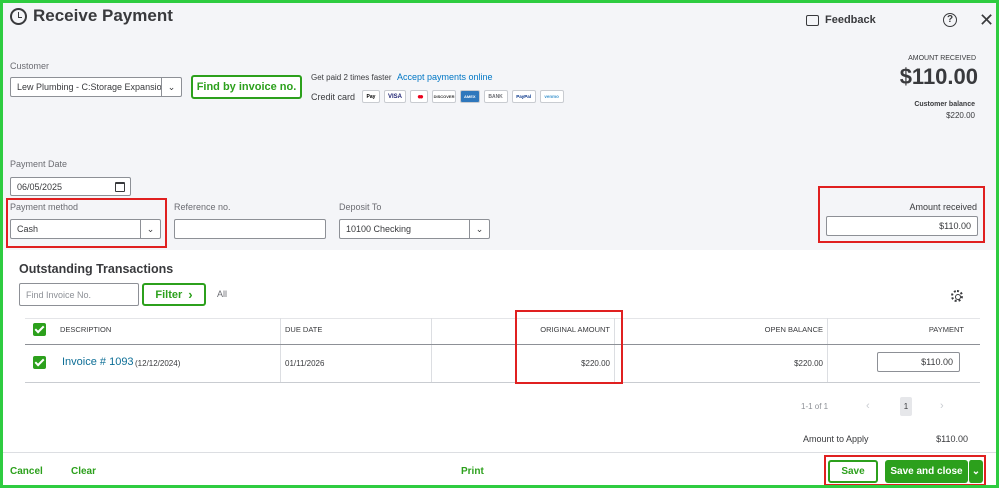  I want to click on save-button: Save, so click(853, 471).